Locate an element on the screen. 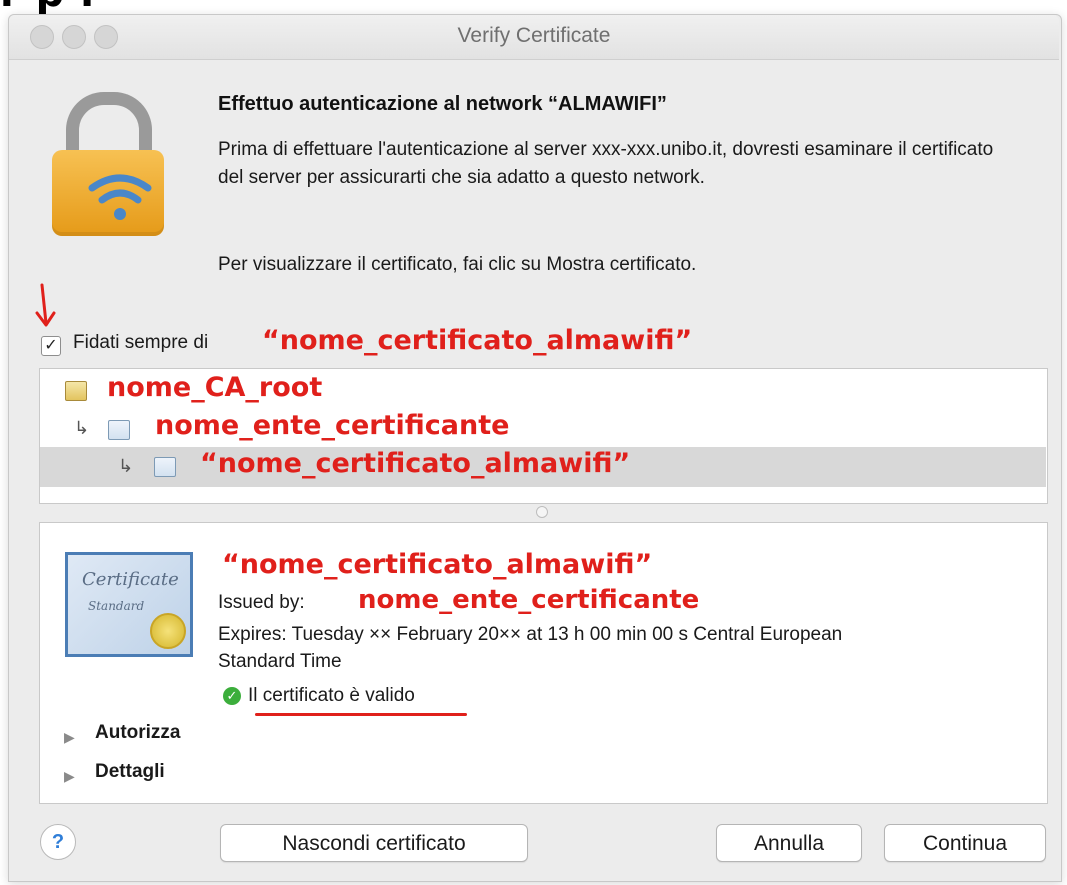 The image size is (1067, 885). tree-item-intermediate: nome_ente_certificante is located at coordinates (332, 425).